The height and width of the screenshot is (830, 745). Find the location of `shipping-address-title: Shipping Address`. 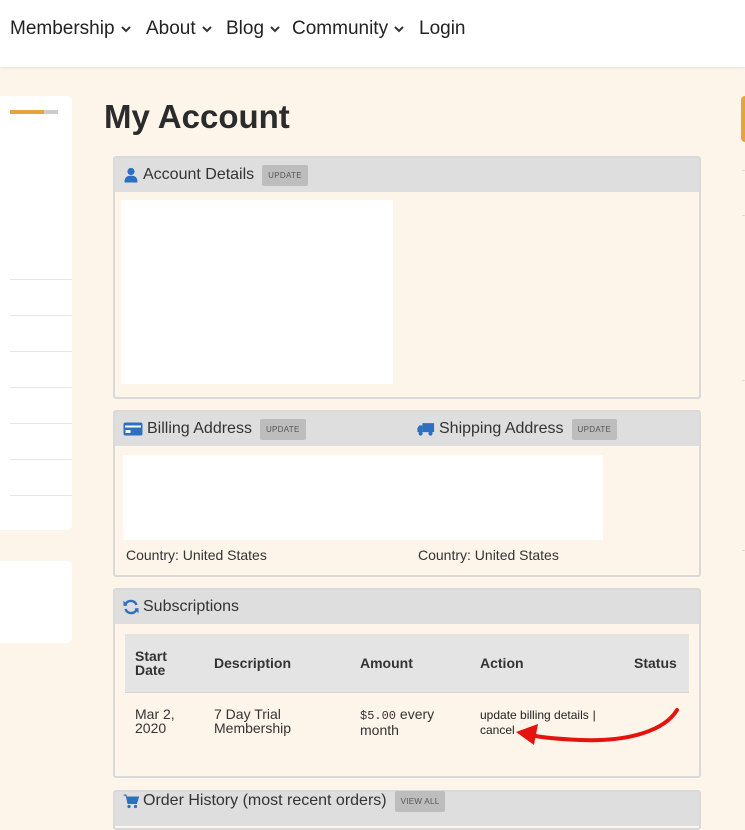

shipping-address-title: Shipping Address is located at coordinates (501, 428).